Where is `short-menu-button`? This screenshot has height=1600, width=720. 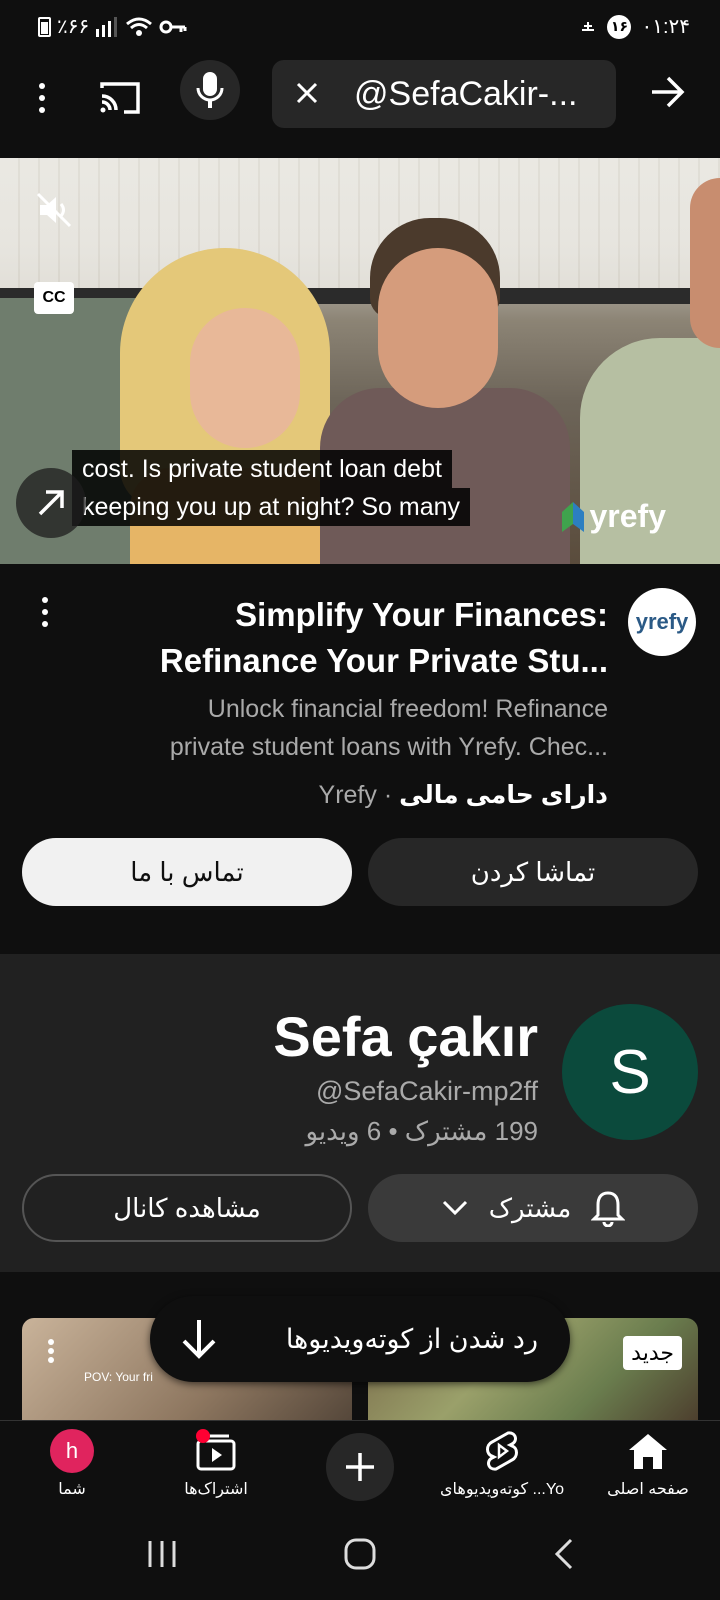 short-menu-button is located at coordinates (51, 1351).